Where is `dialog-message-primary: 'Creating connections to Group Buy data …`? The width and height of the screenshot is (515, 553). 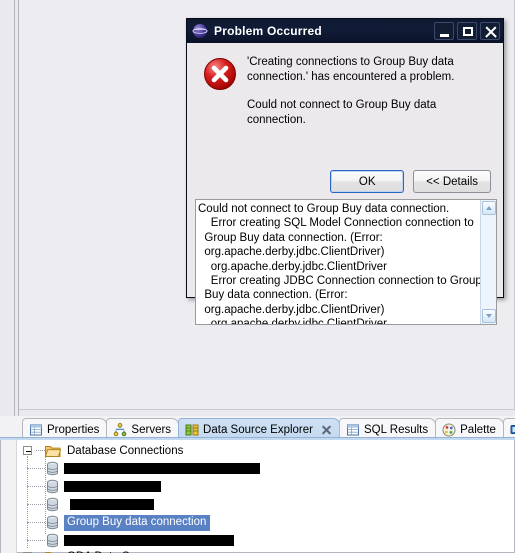 dialog-message-primary: 'Creating connections to Group Buy data … is located at coordinates (351, 69).